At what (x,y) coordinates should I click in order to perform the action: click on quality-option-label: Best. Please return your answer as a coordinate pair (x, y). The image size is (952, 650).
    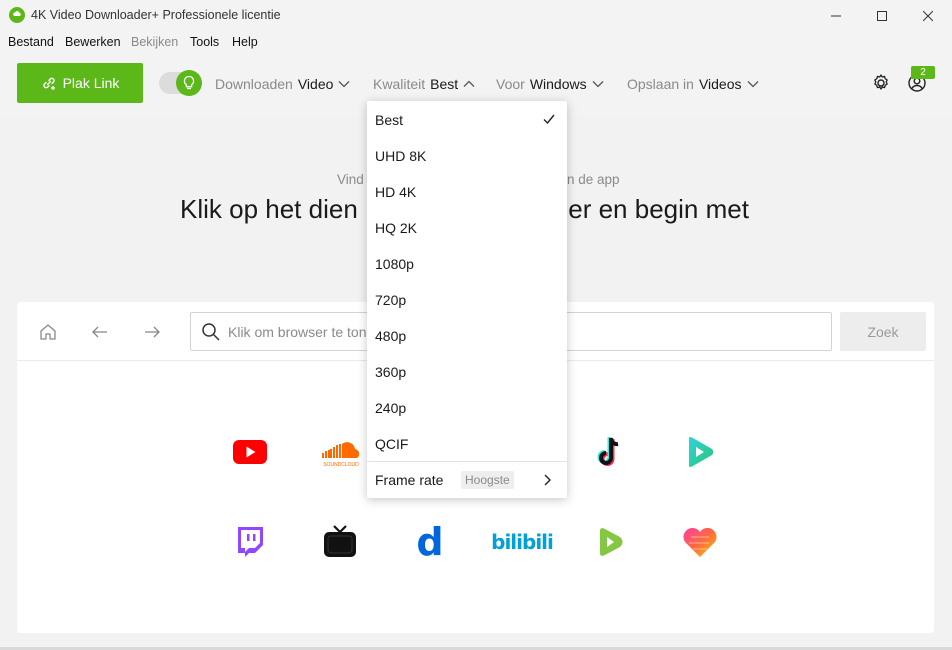
    Looking at the image, I should click on (389, 120).